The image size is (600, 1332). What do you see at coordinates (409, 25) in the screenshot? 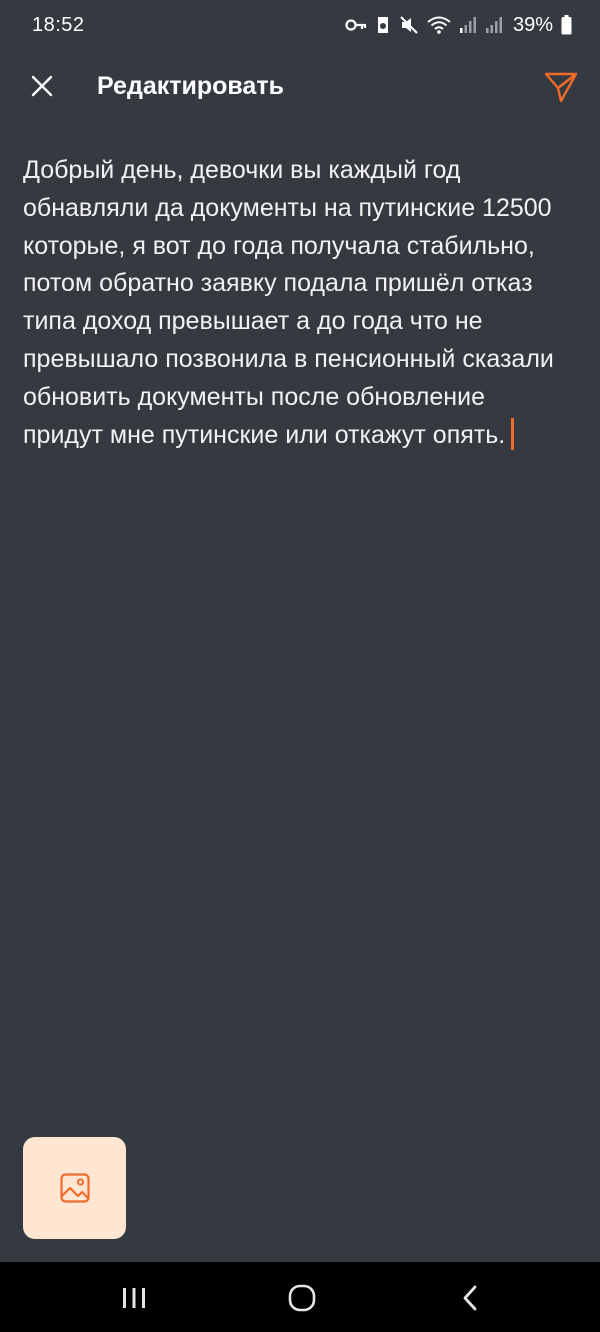
I see `mute-icon` at bounding box center [409, 25].